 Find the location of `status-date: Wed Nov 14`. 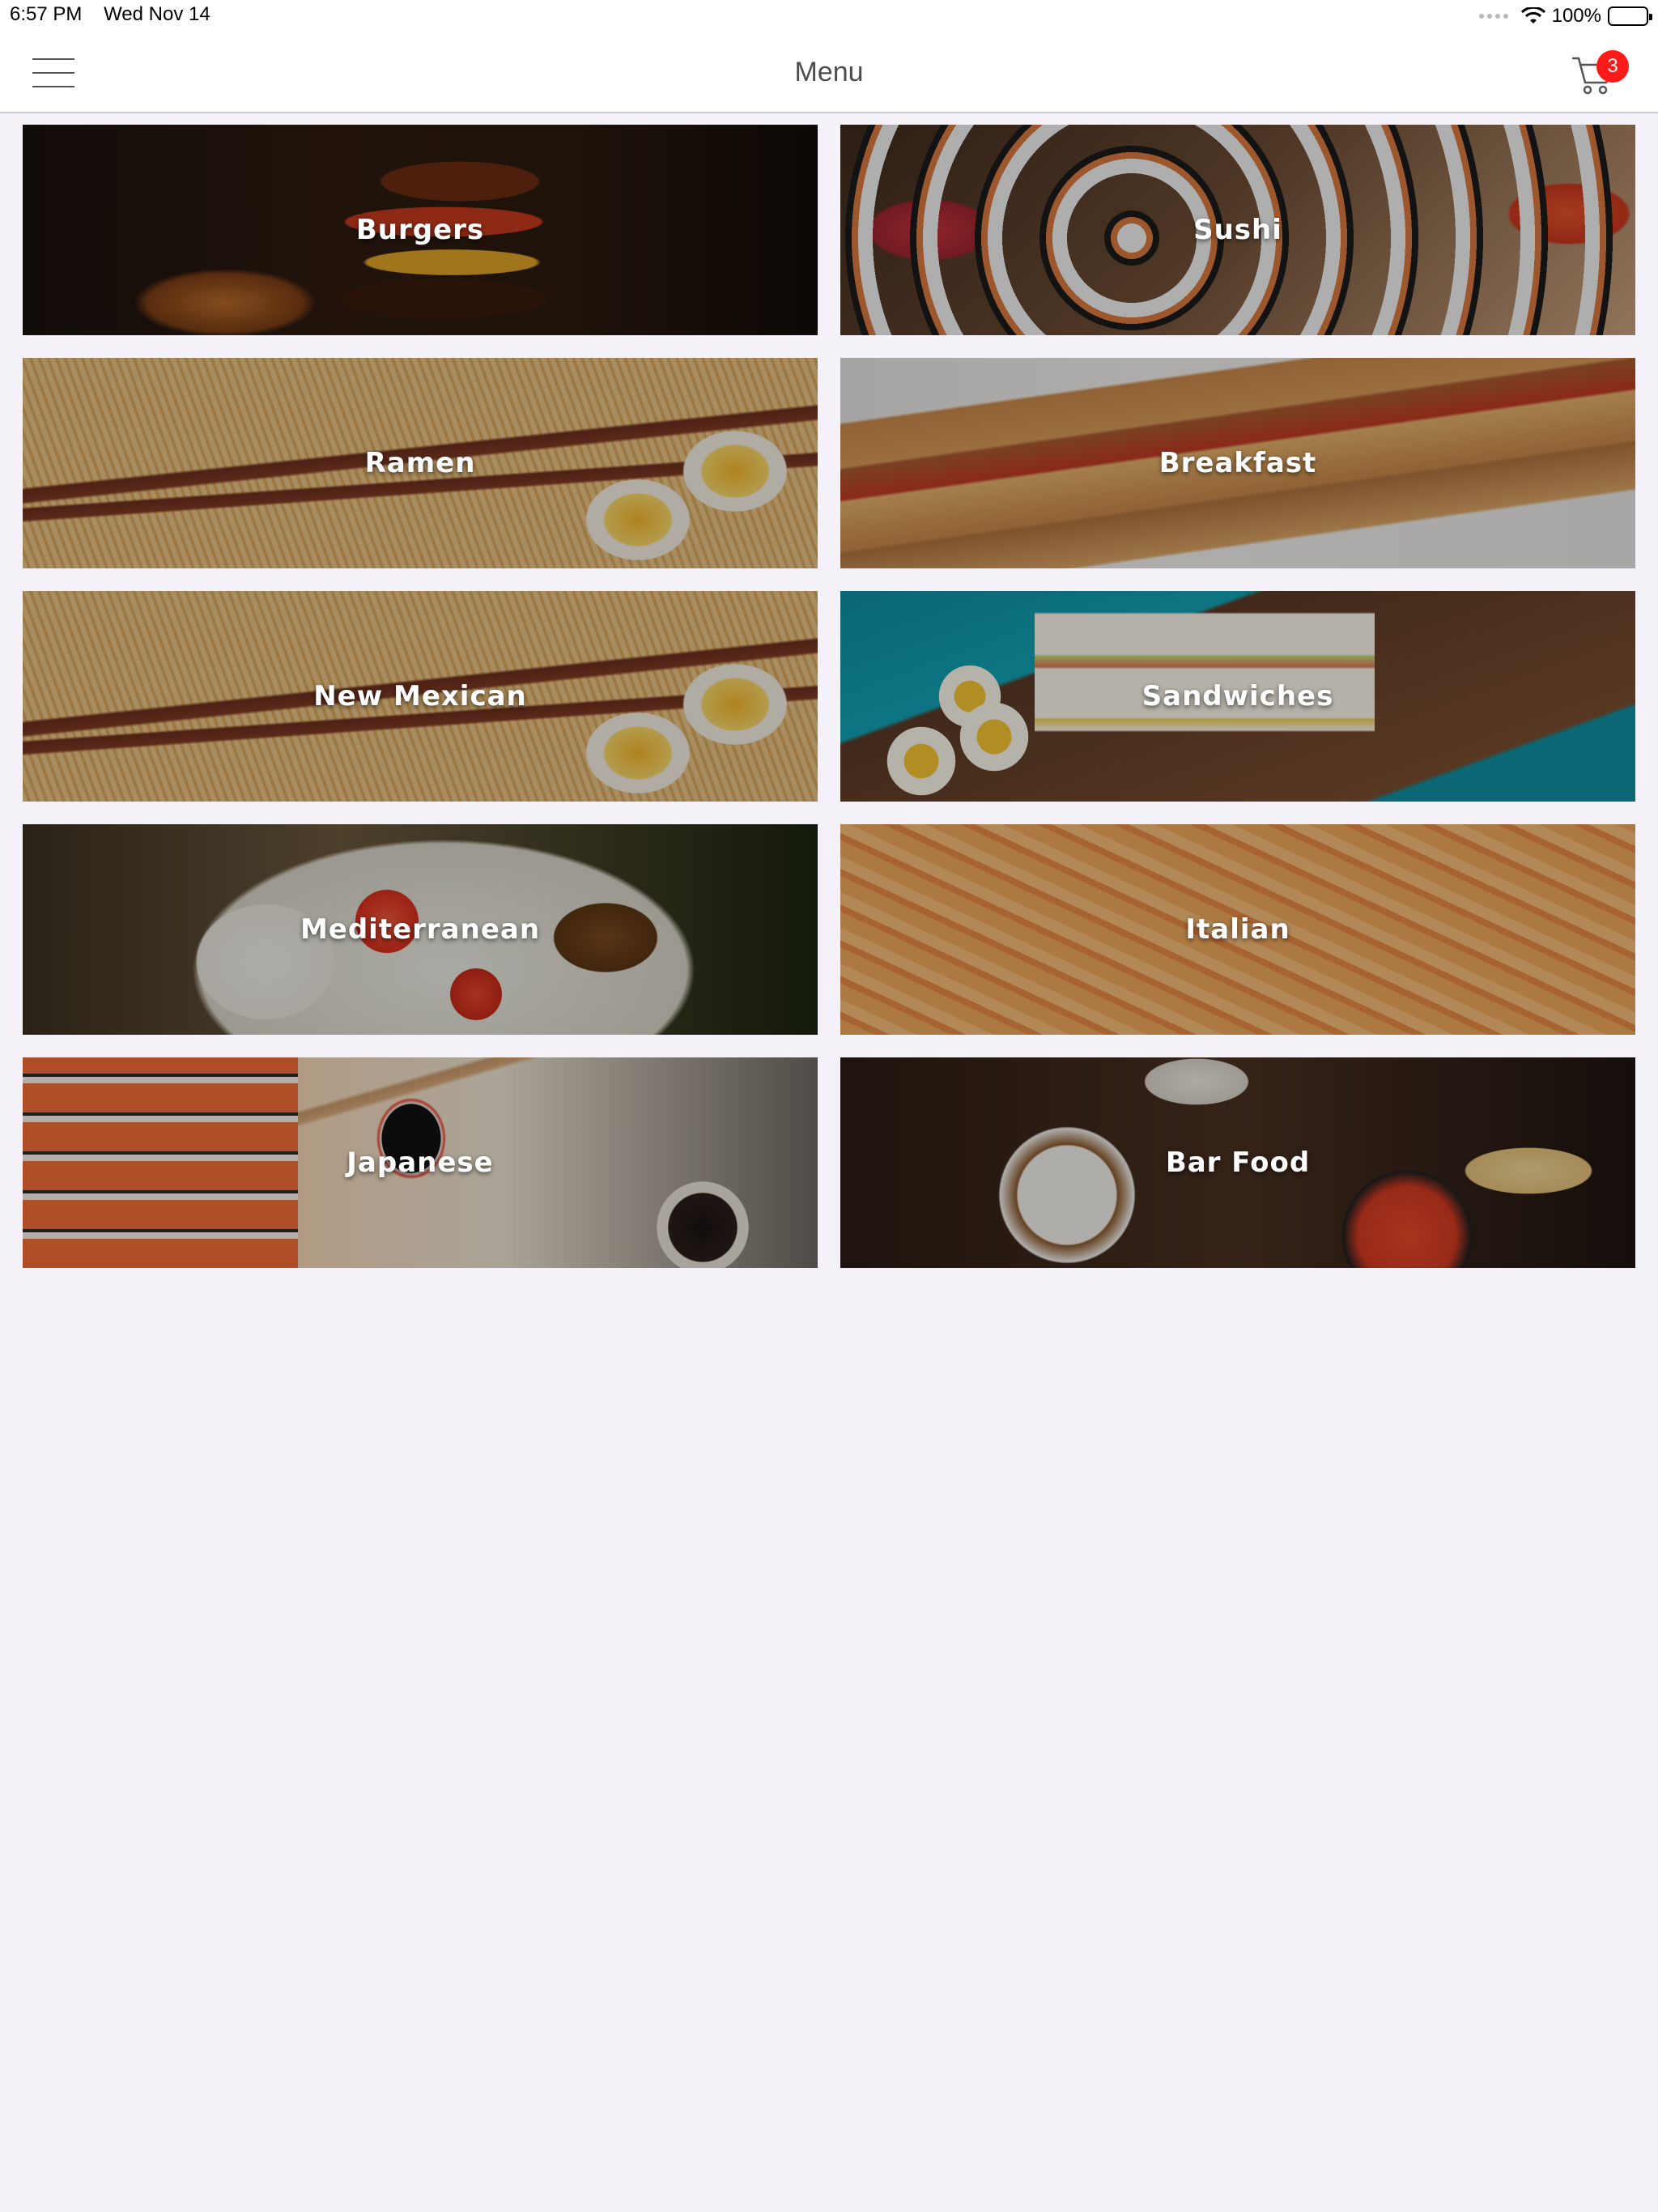

status-date: Wed Nov 14 is located at coordinates (157, 14).